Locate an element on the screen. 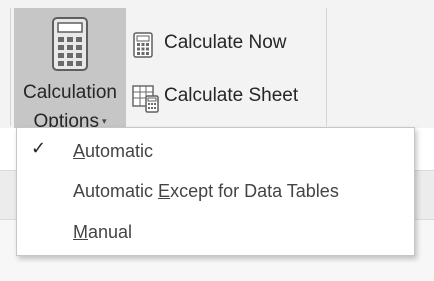 This screenshot has width=434, height=281. access-key: M is located at coordinates (80, 232).